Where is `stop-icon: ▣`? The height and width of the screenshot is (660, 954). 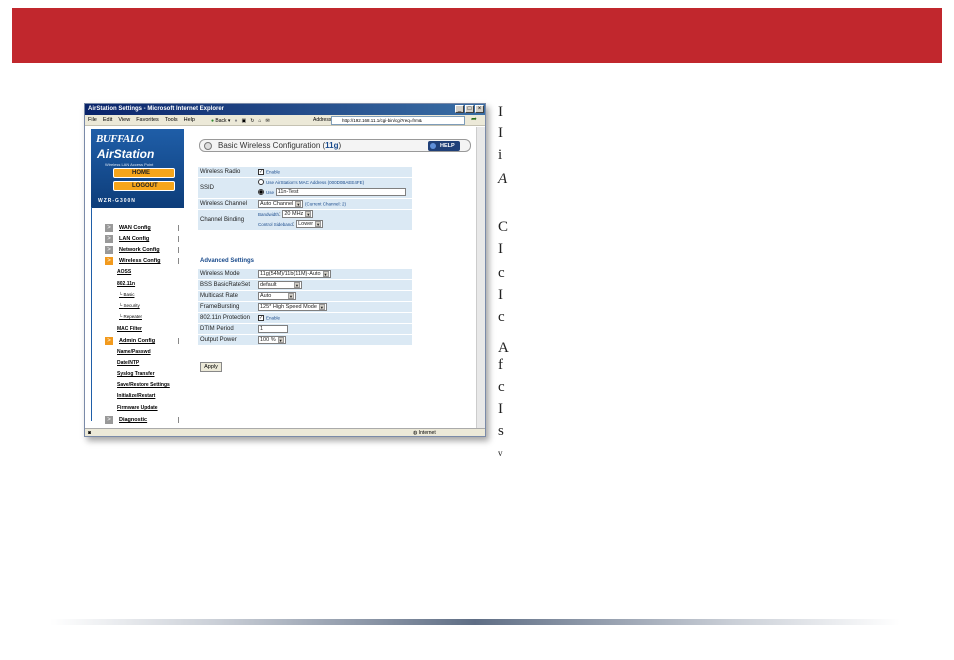 stop-icon: ▣ is located at coordinates (243, 121).